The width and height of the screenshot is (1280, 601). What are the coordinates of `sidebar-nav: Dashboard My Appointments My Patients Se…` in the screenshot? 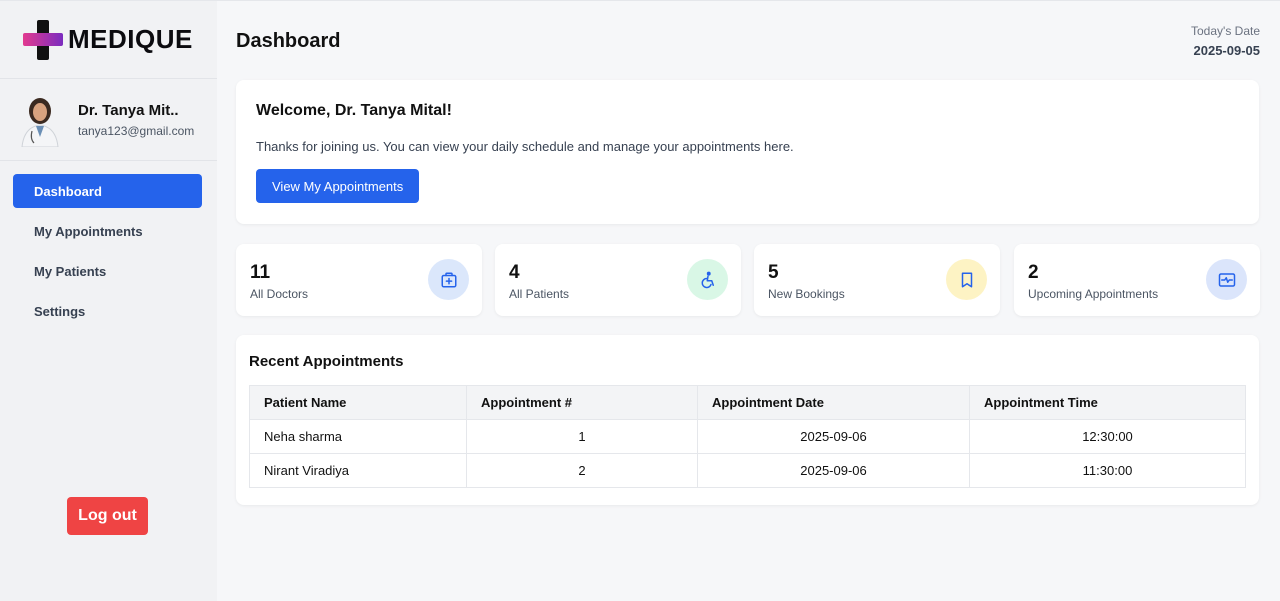 It's located at (108, 244).